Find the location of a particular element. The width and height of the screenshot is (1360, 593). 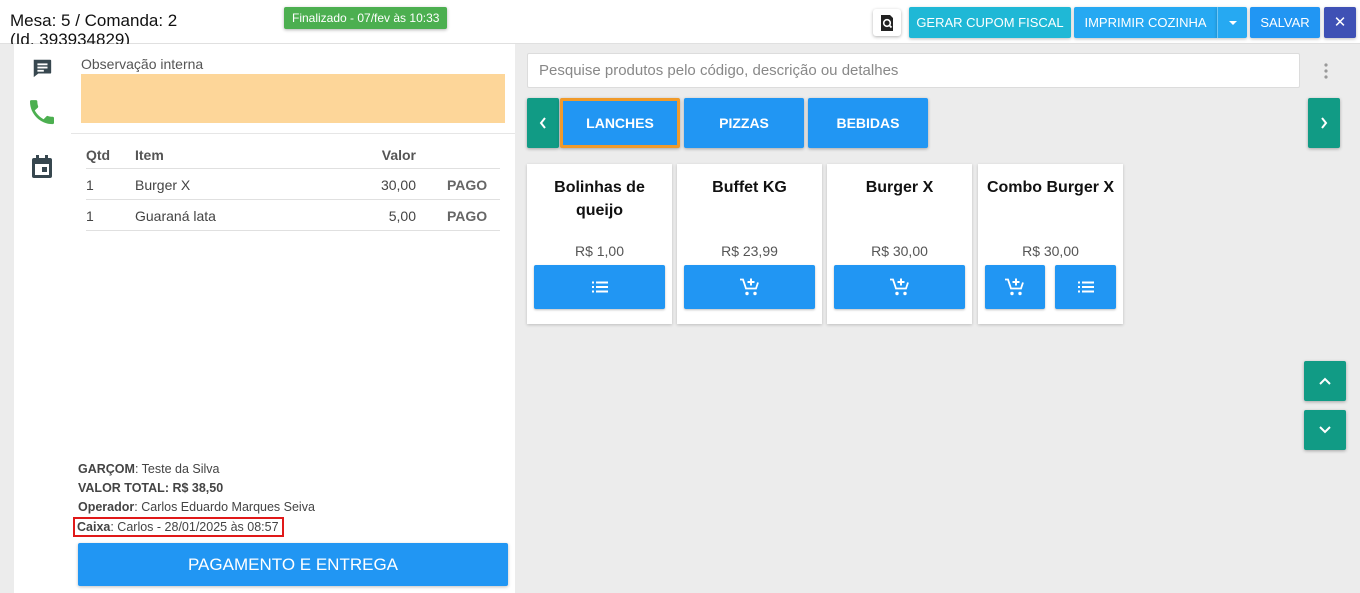

row-item: Burger X is located at coordinates (163, 185).